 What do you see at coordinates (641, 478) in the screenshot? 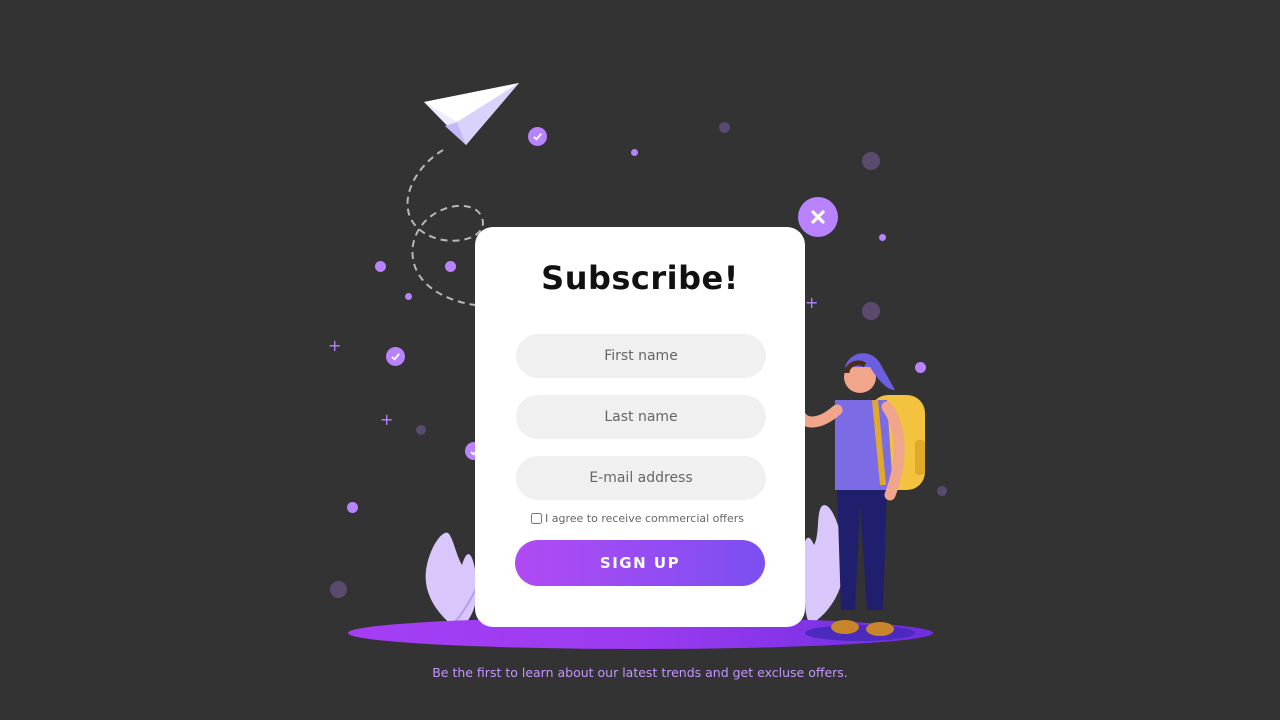
I see `email-input` at bounding box center [641, 478].